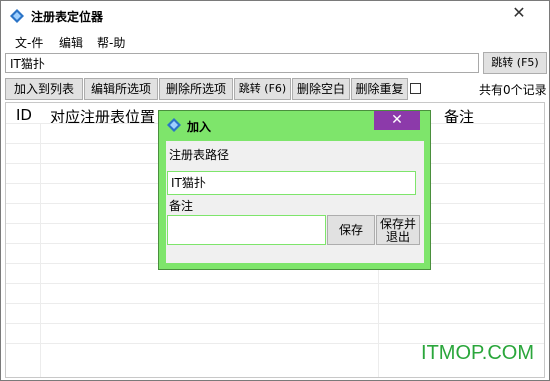 This screenshot has height=381, width=550. What do you see at coordinates (199, 154) in the screenshot?
I see `registry-path-label: 注册表路径` at bounding box center [199, 154].